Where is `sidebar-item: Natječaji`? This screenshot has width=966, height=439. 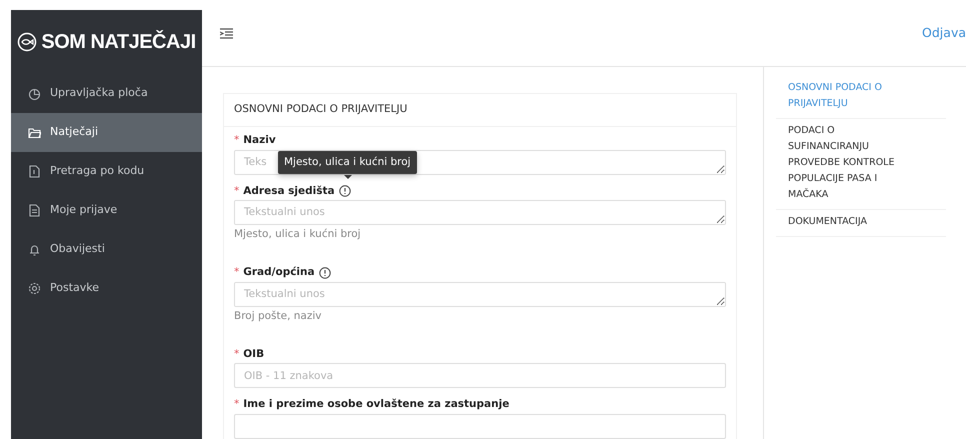
sidebar-item: Natječaji is located at coordinates (106, 132).